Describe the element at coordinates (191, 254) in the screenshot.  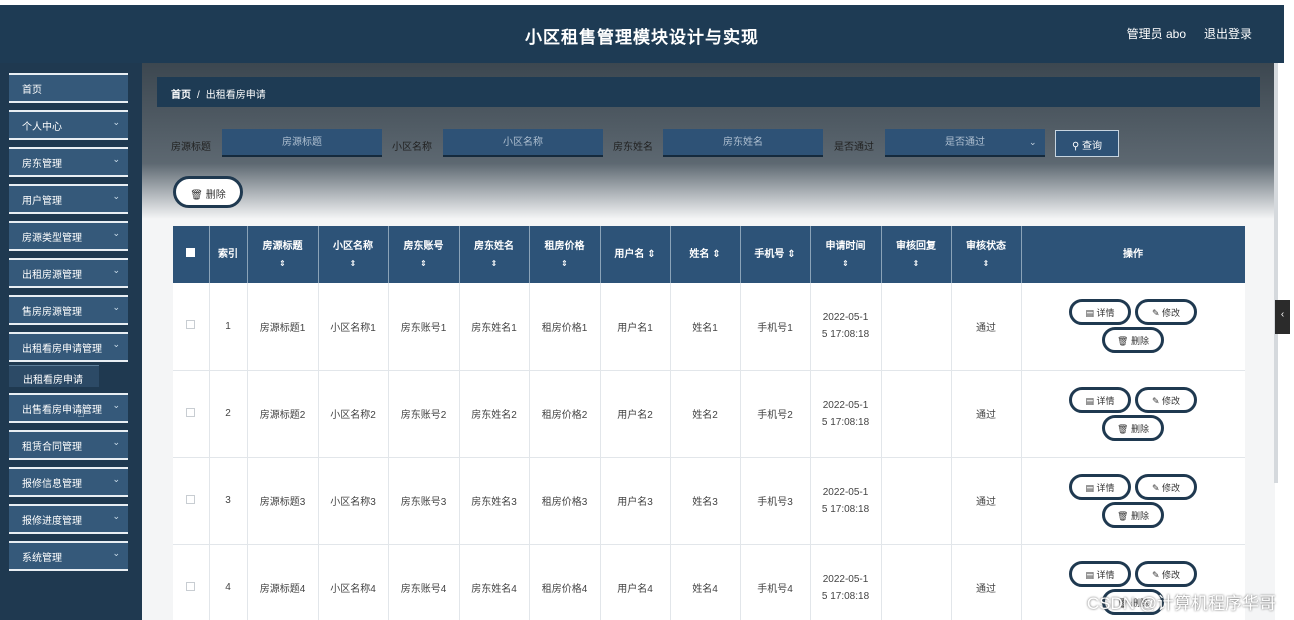
I see `select-all-checkbox` at that location.